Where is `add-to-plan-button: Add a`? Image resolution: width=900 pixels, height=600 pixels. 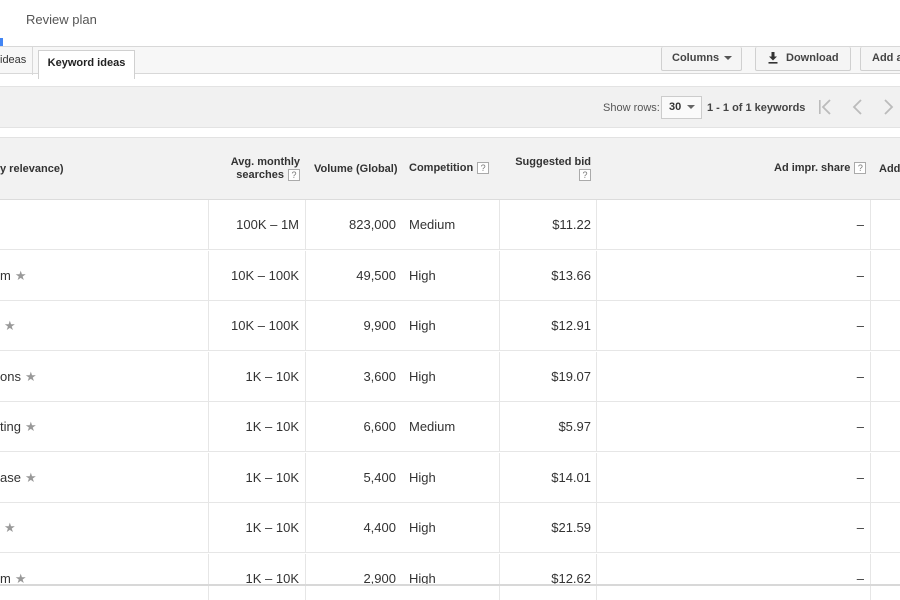
add-to-plan-button: Add a is located at coordinates (880, 59).